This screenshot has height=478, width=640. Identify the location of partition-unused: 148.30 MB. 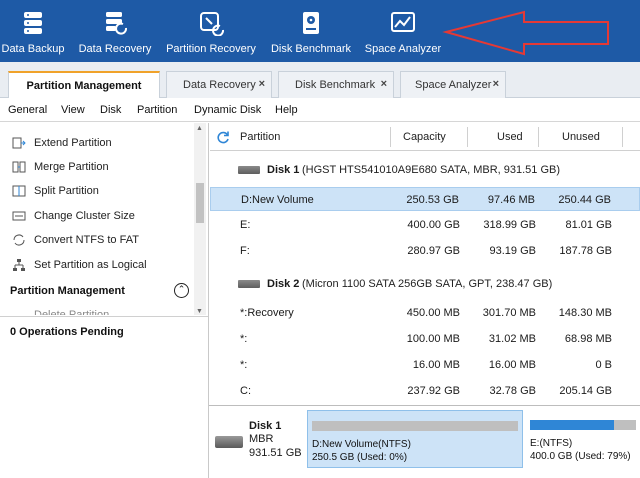
(585, 313).